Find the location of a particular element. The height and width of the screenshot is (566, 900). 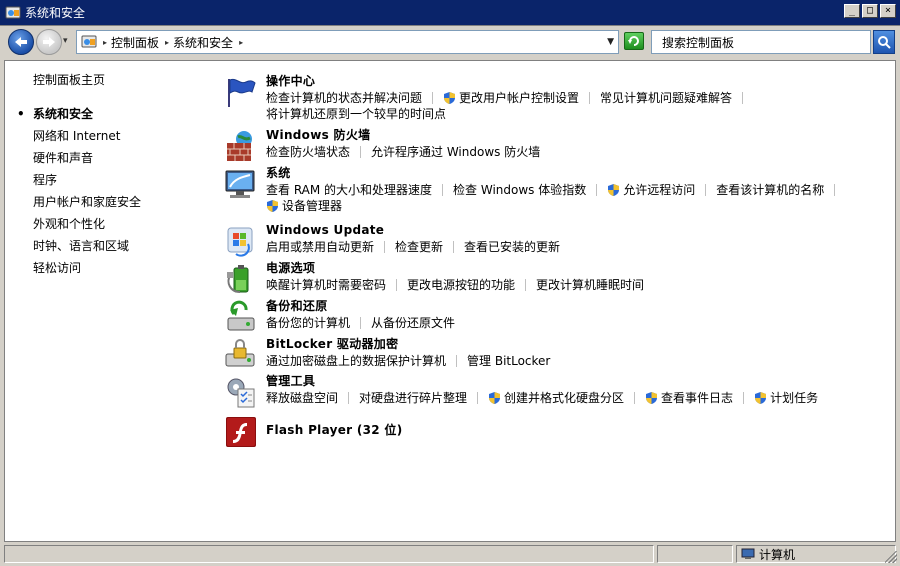

sidebar-item-network: 网络和 Internet is located at coordinates (87, 136).